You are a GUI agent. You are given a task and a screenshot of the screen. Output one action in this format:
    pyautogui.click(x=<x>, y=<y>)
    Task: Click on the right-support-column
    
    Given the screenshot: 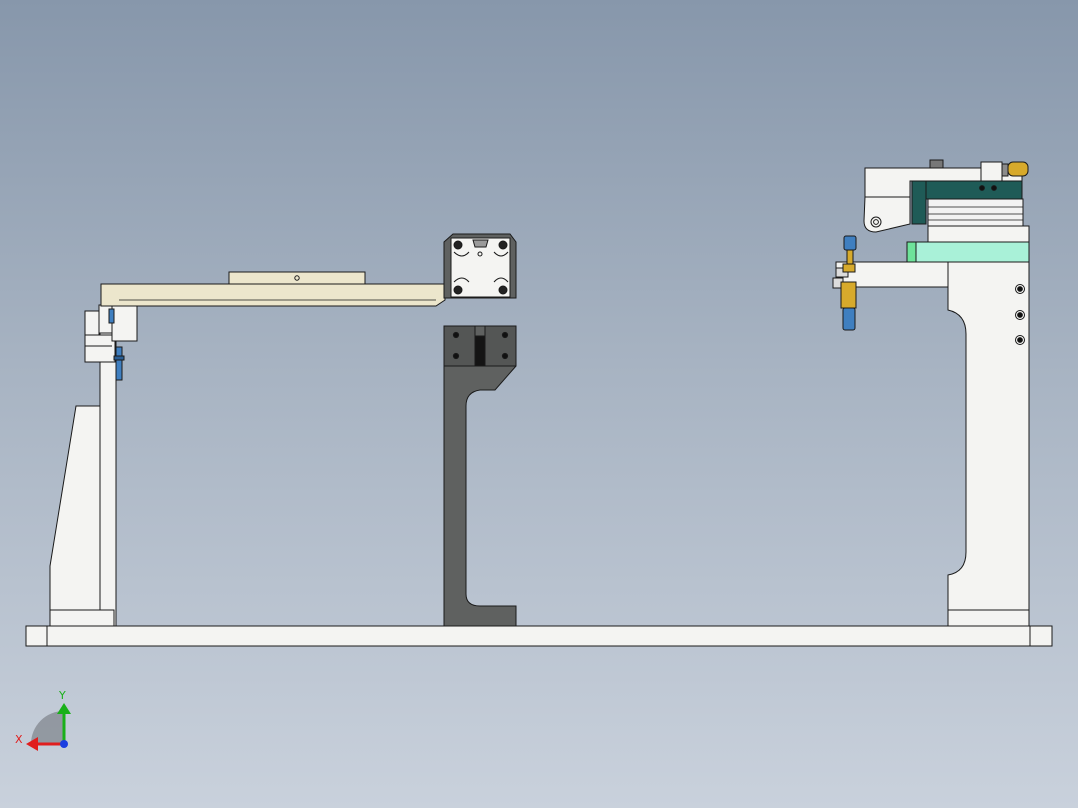 What is the action you would take?
    pyautogui.click(x=988, y=444)
    